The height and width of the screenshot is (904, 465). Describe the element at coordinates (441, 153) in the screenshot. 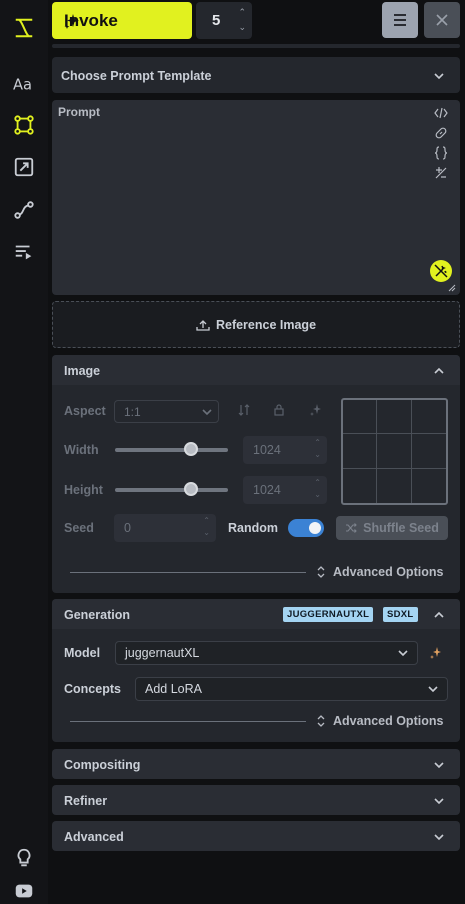

I see `braces-icon` at that location.